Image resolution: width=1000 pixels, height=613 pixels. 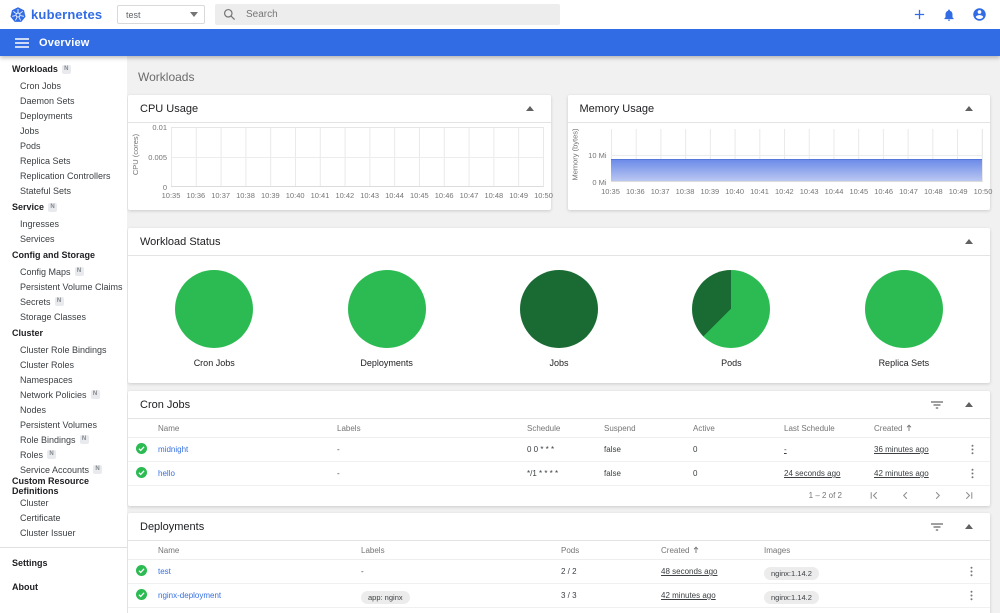 What do you see at coordinates (611, 550) in the screenshot?
I see `column-header-pods: Pods` at bounding box center [611, 550].